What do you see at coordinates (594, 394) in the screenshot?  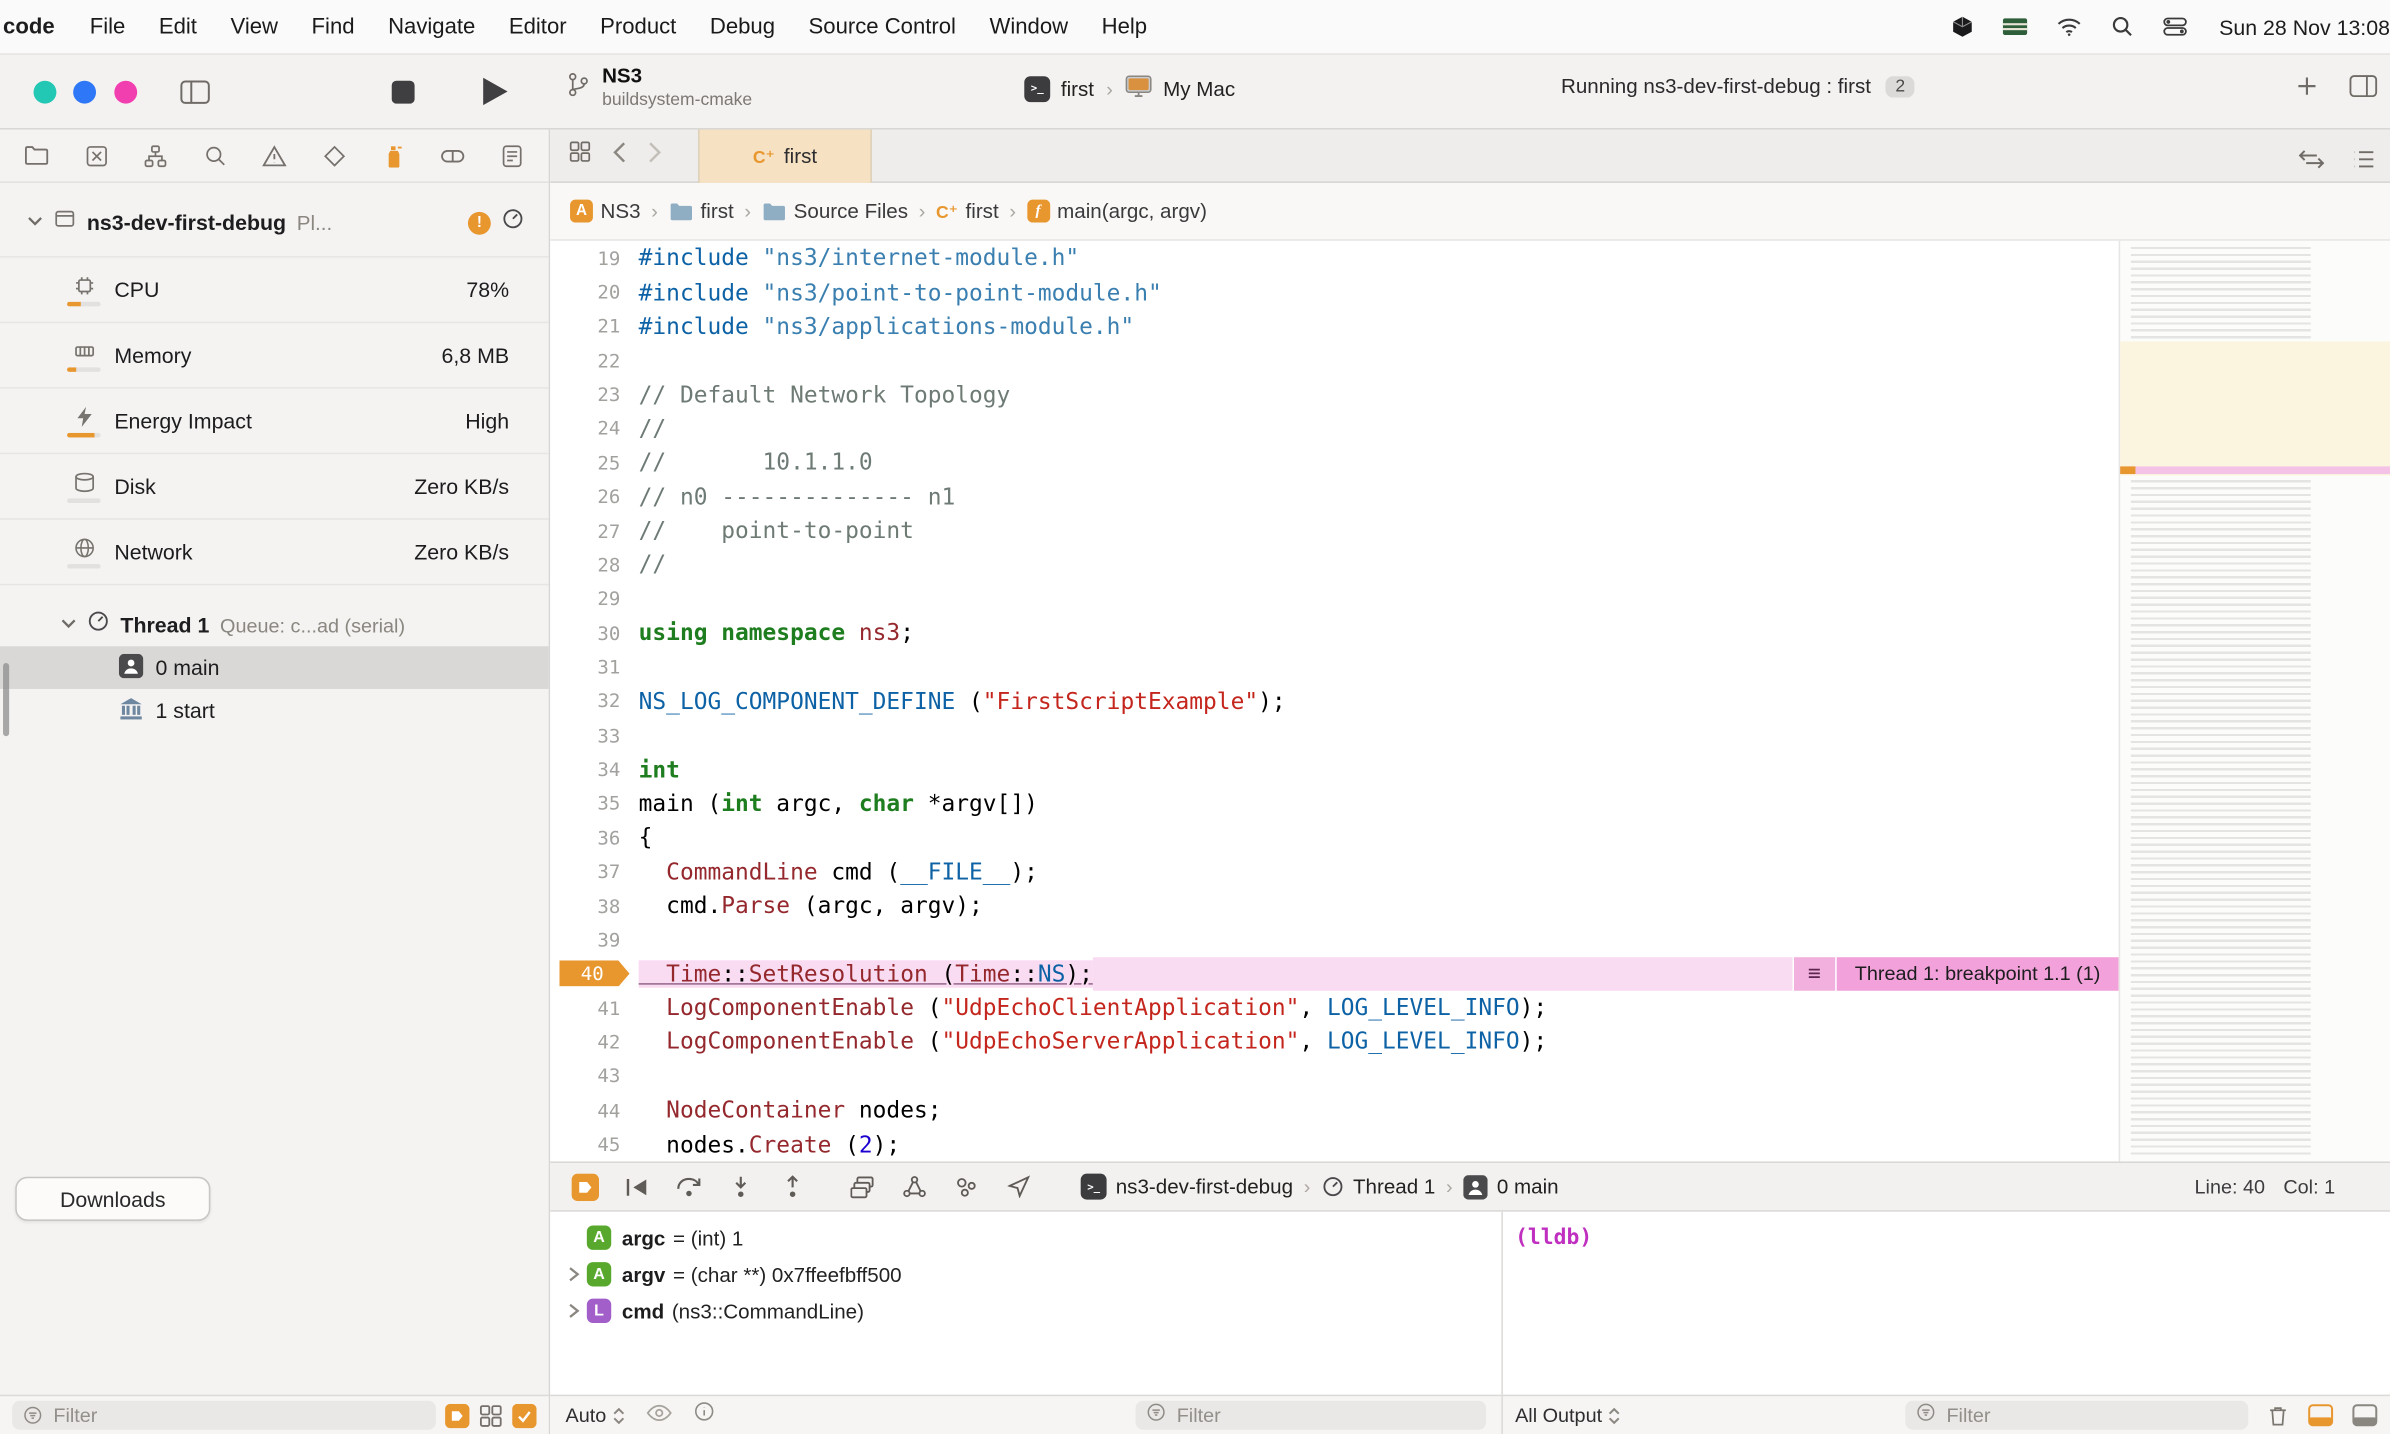 I see `line-number-gutter: 23` at bounding box center [594, 394].